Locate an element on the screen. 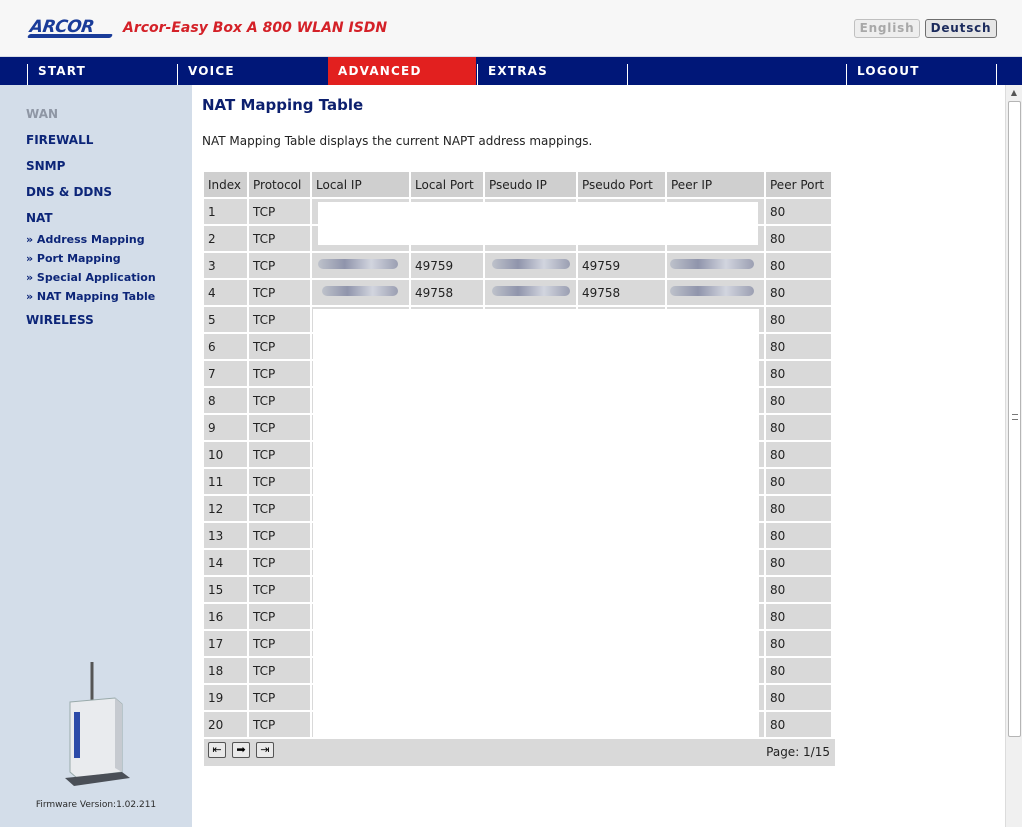 This screenshot has width=1022, height=827. nav-extras: EXTRAS is located at coordinates (552, 71).